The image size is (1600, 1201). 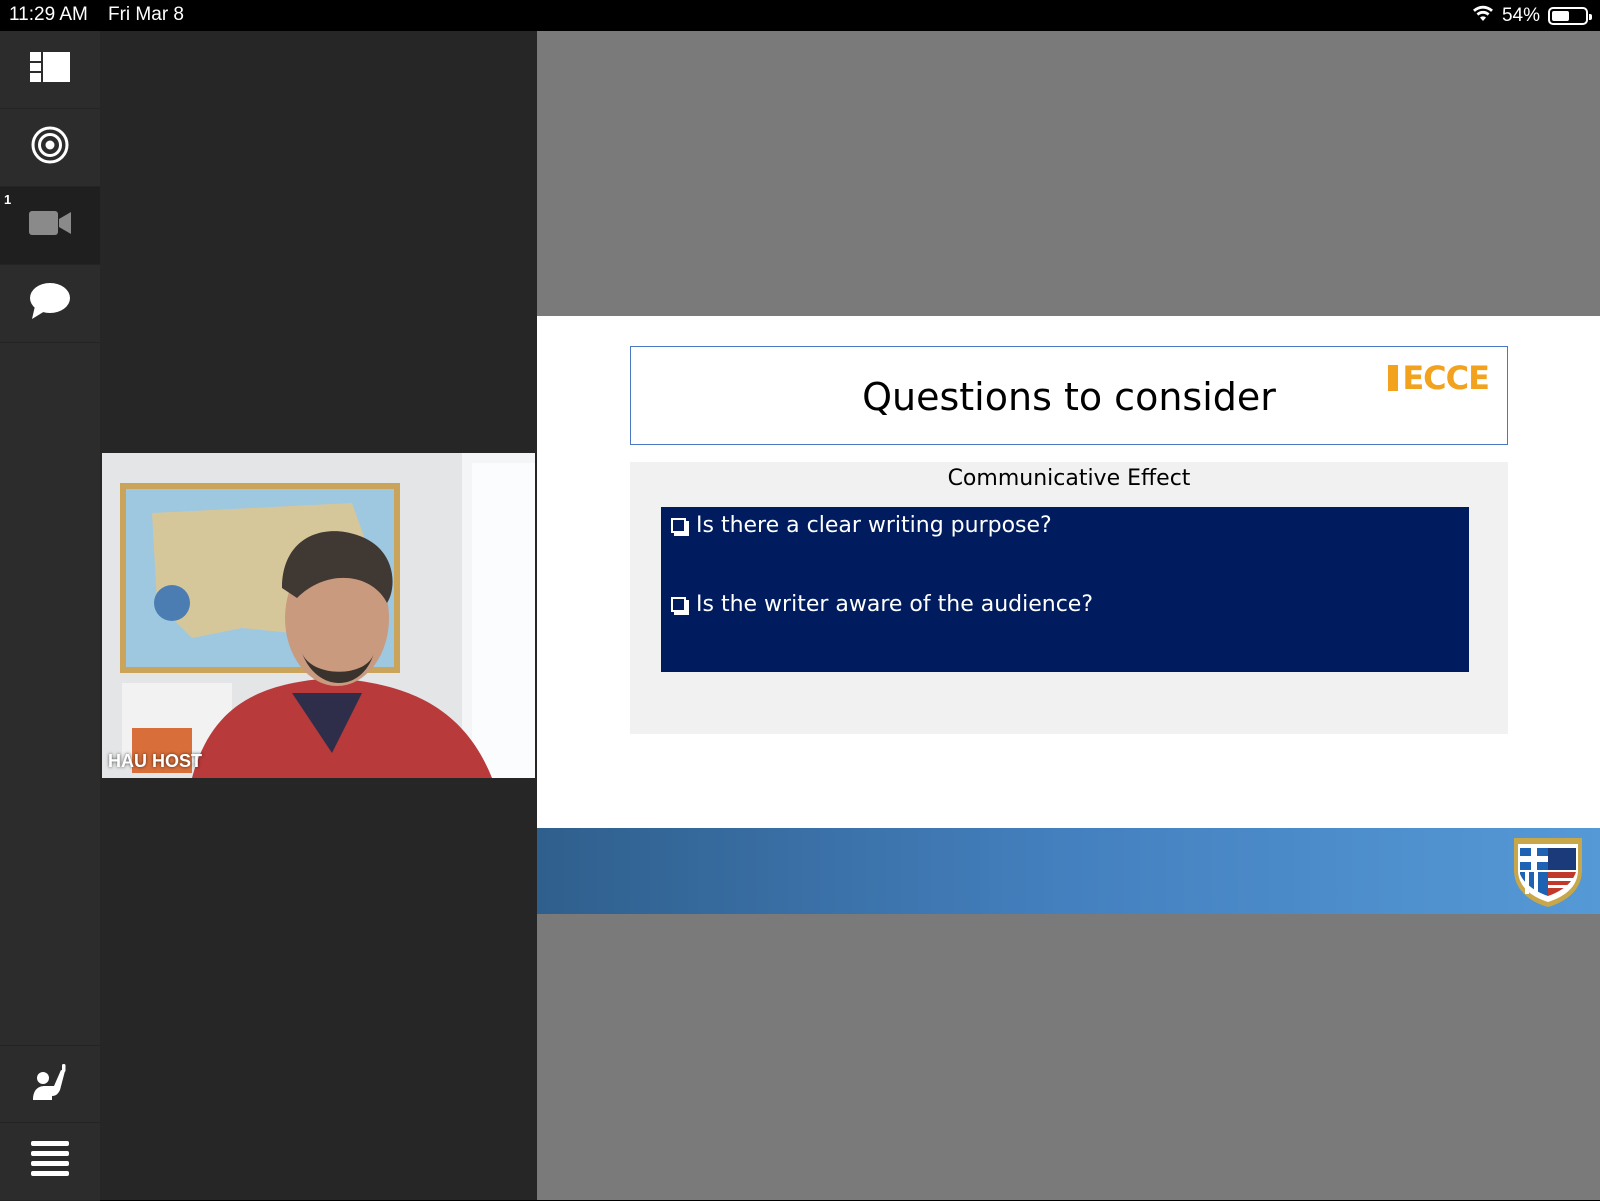 I want to click on question-text: Is the writer aware of the audience?, so click(x=895, y=604).